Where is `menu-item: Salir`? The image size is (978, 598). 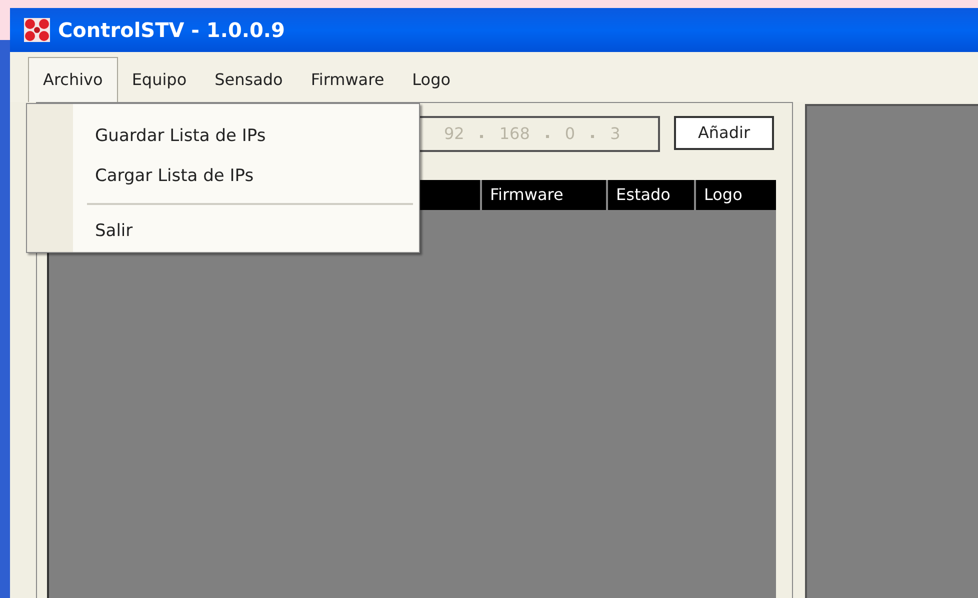
menu-item: Salir is located at coordinates (243, 231).